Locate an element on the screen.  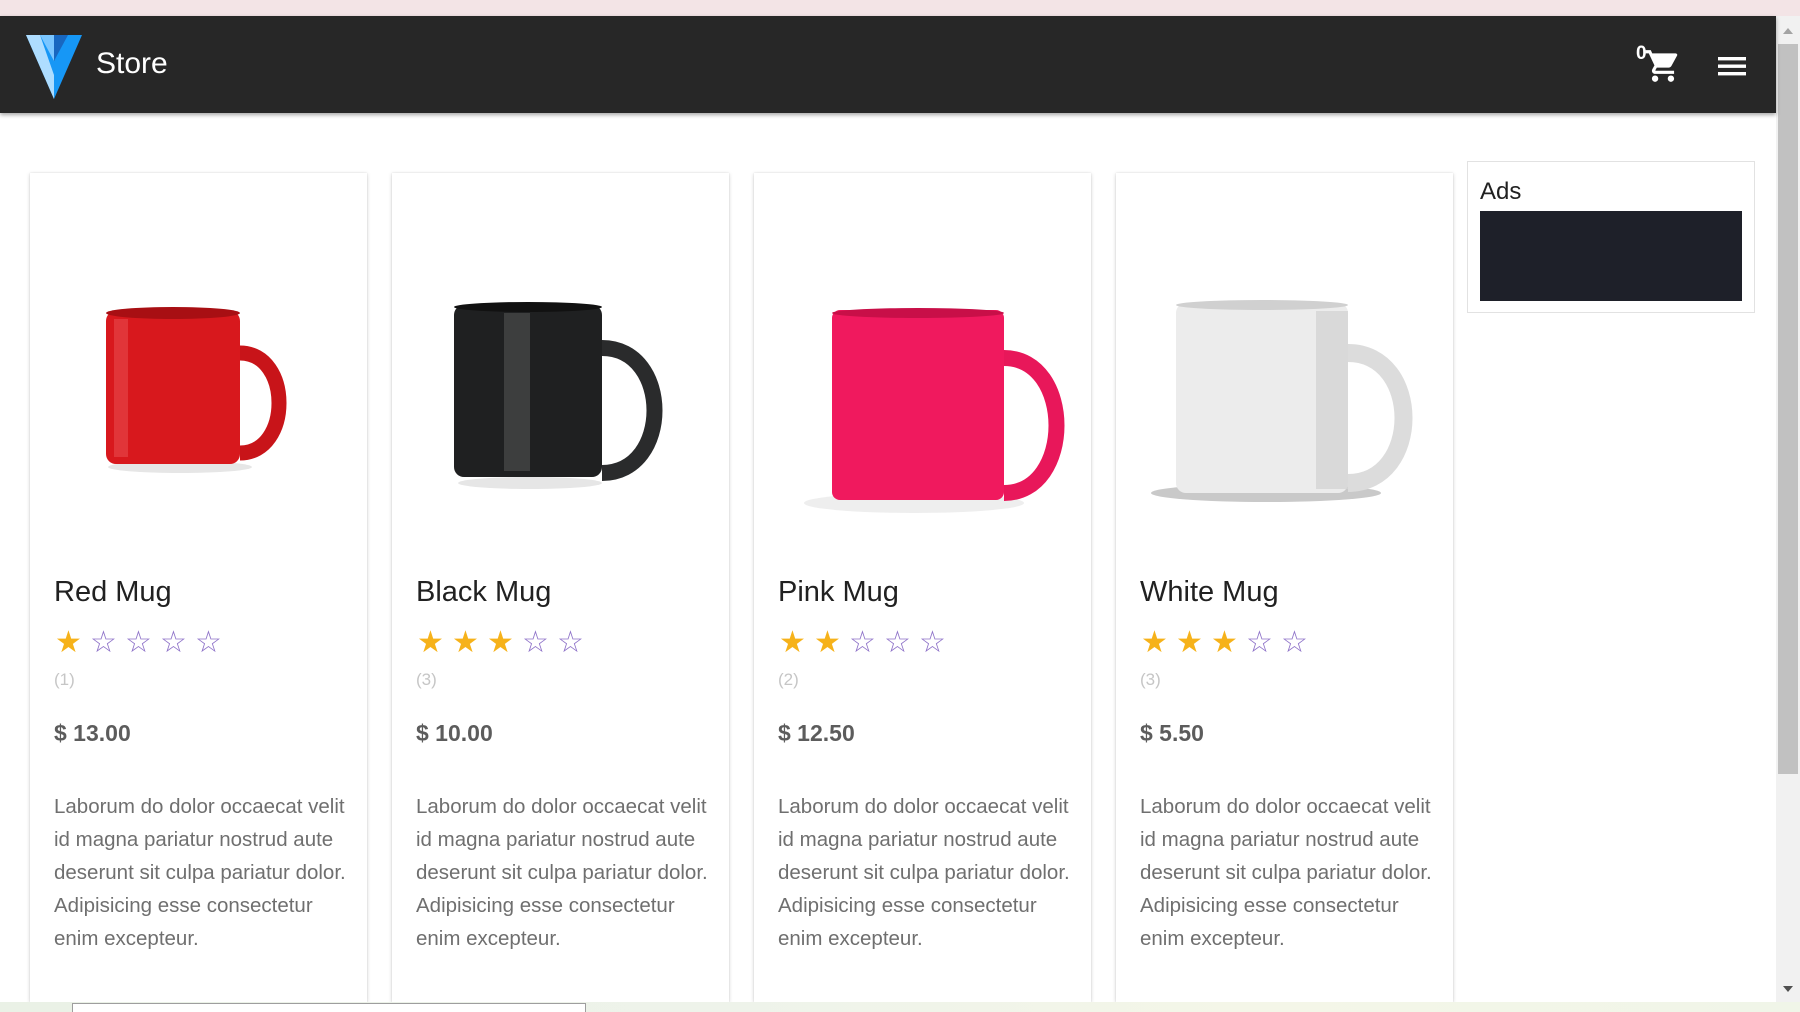
ads-panel: Ads is located at coordinates (1611, 237).